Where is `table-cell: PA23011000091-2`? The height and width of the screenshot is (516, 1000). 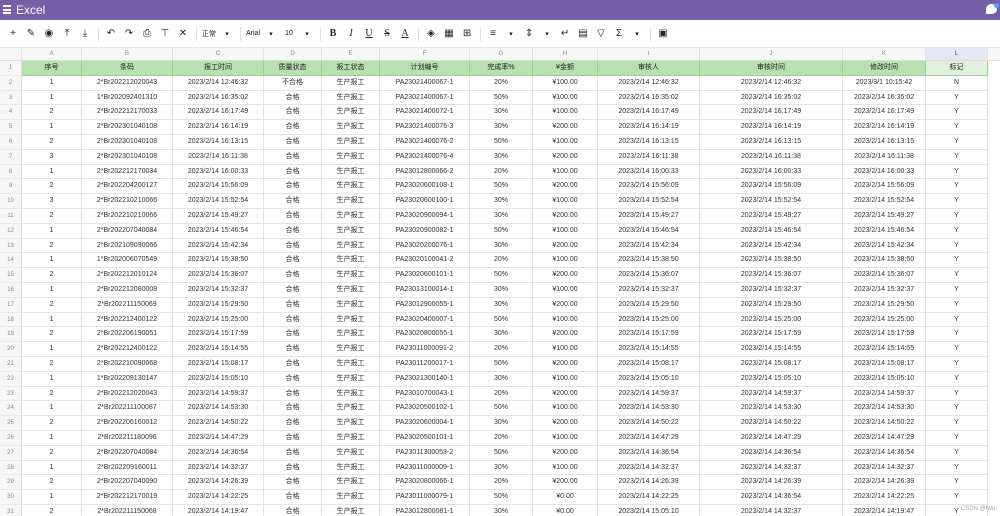
table-cell: PA23011000091-2 is located at coordinates (425, 349).